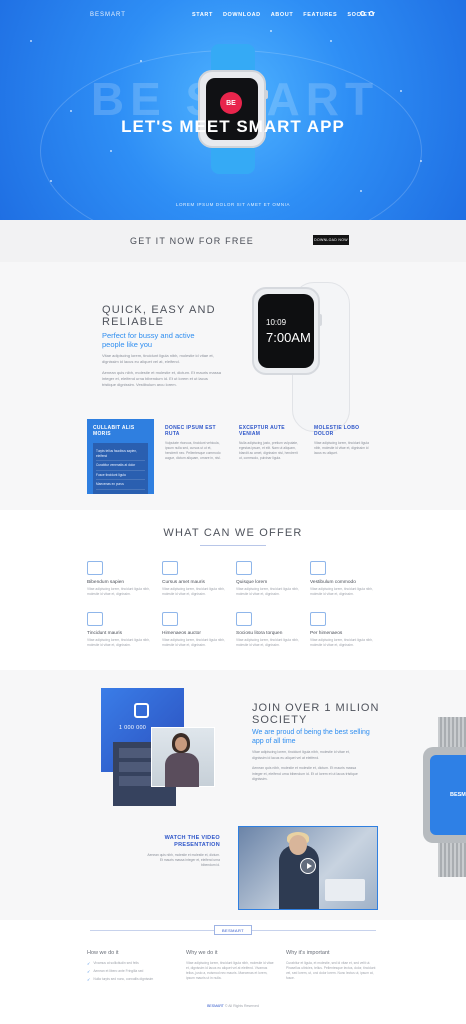 The height and width of the screenshot is (1024, 466). What do you see at coordinates (241, 1006) in the screenshot?
I see `copyright-text: © All Rights Reserved` at bounding box center [241, 1006].